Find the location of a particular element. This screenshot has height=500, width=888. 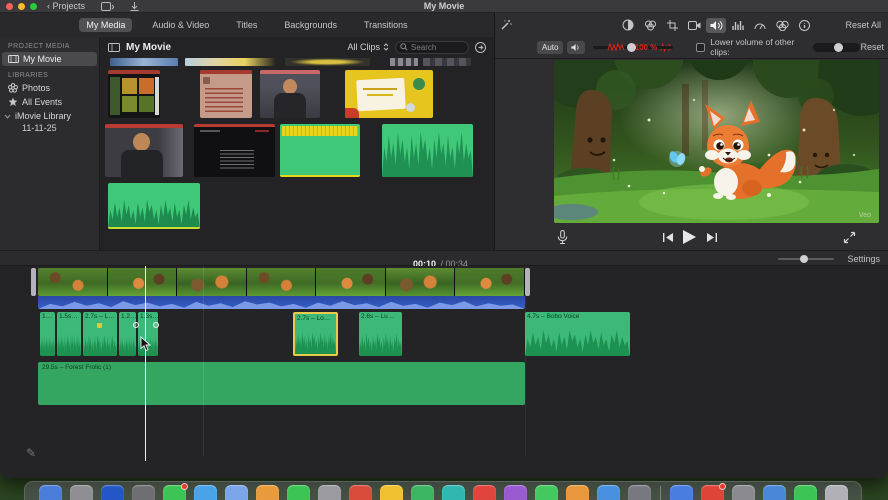

media-thumb-notes-doc is located at coordinates (226, 94).